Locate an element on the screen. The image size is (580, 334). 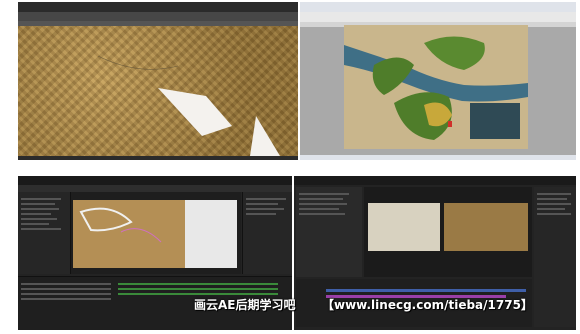
pr-thumb-left is located at coordinates (404, 227).